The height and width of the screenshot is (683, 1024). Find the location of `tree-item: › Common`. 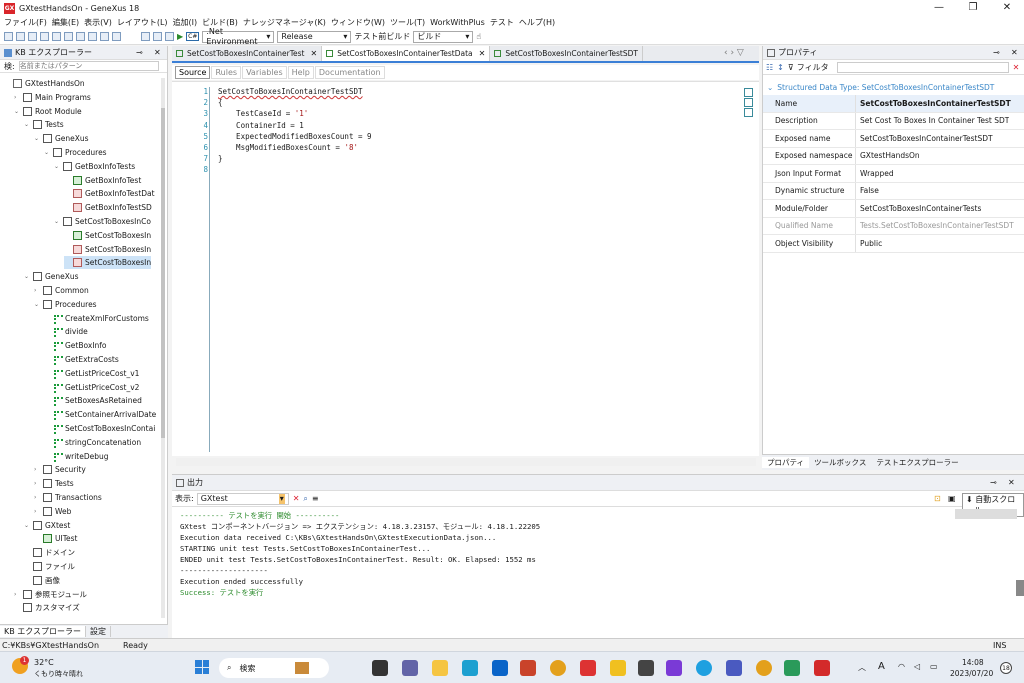

tree-item: › Common is located at coordinates (61, 290).